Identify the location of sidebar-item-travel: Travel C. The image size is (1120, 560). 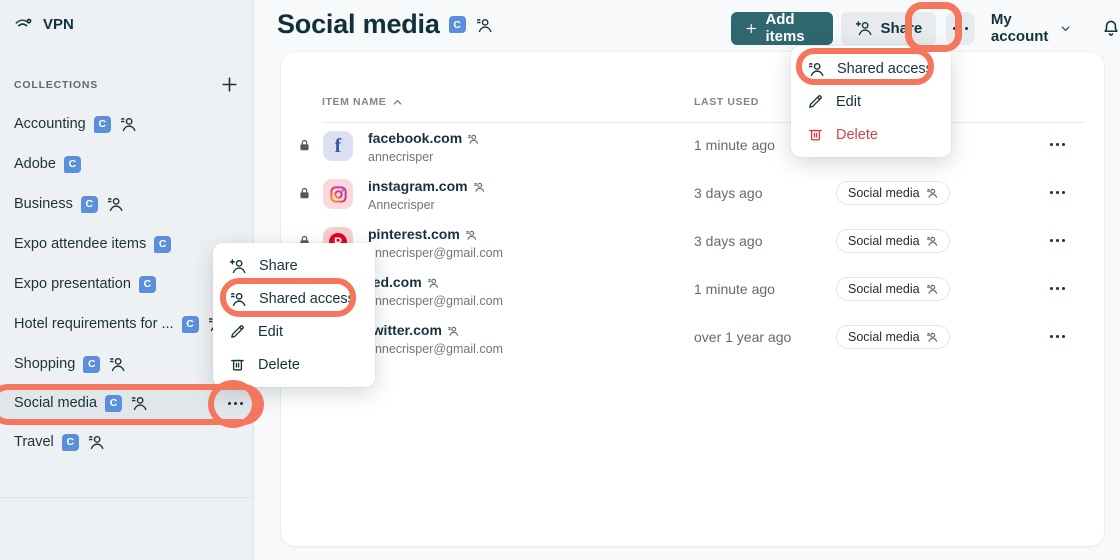
(126, 442).